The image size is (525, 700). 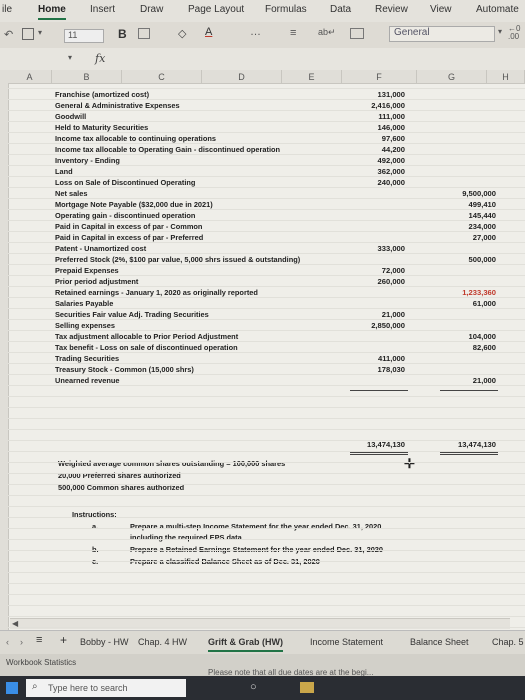 What do you see at coordinates (391, 358) in the screenshot?
I see `debit-value: 411,000` at bounding box center [391, 358].